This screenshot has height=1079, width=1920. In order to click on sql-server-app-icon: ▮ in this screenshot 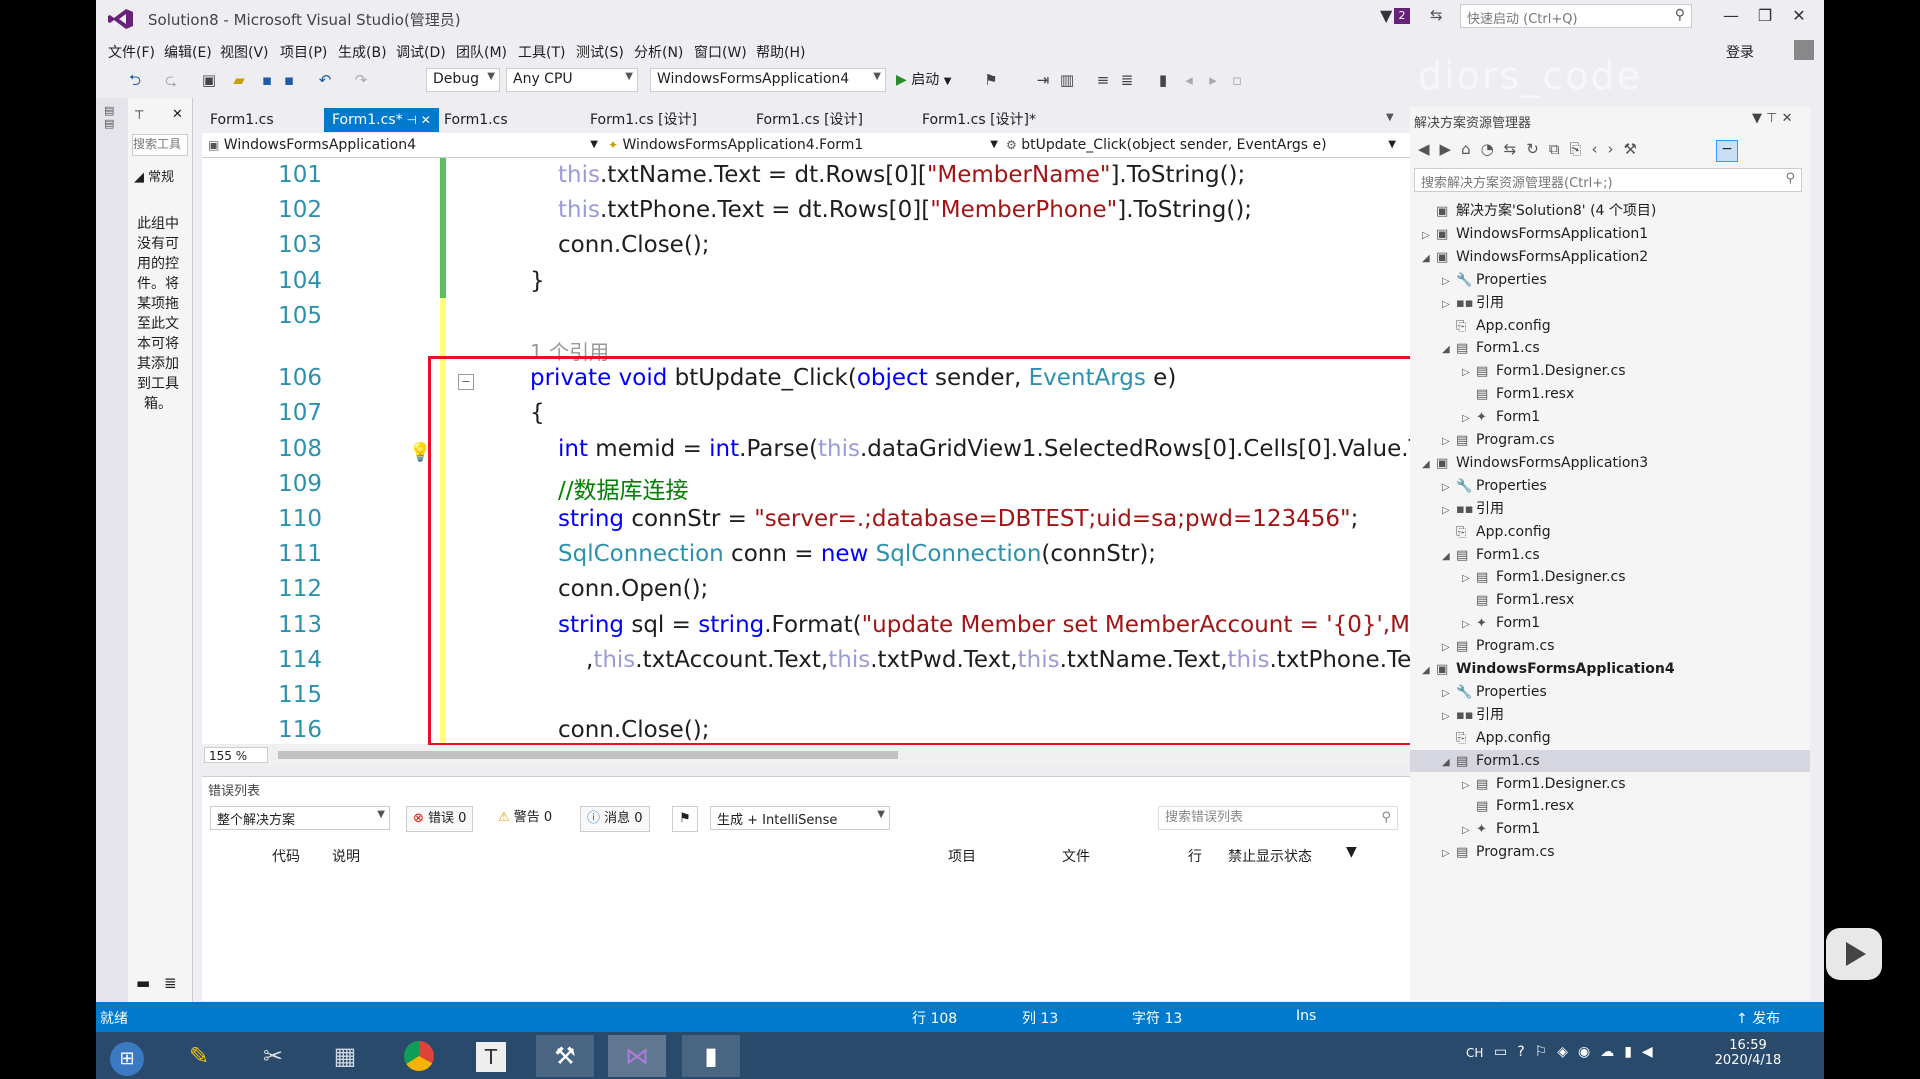, I will do `click(711, 1056)`.